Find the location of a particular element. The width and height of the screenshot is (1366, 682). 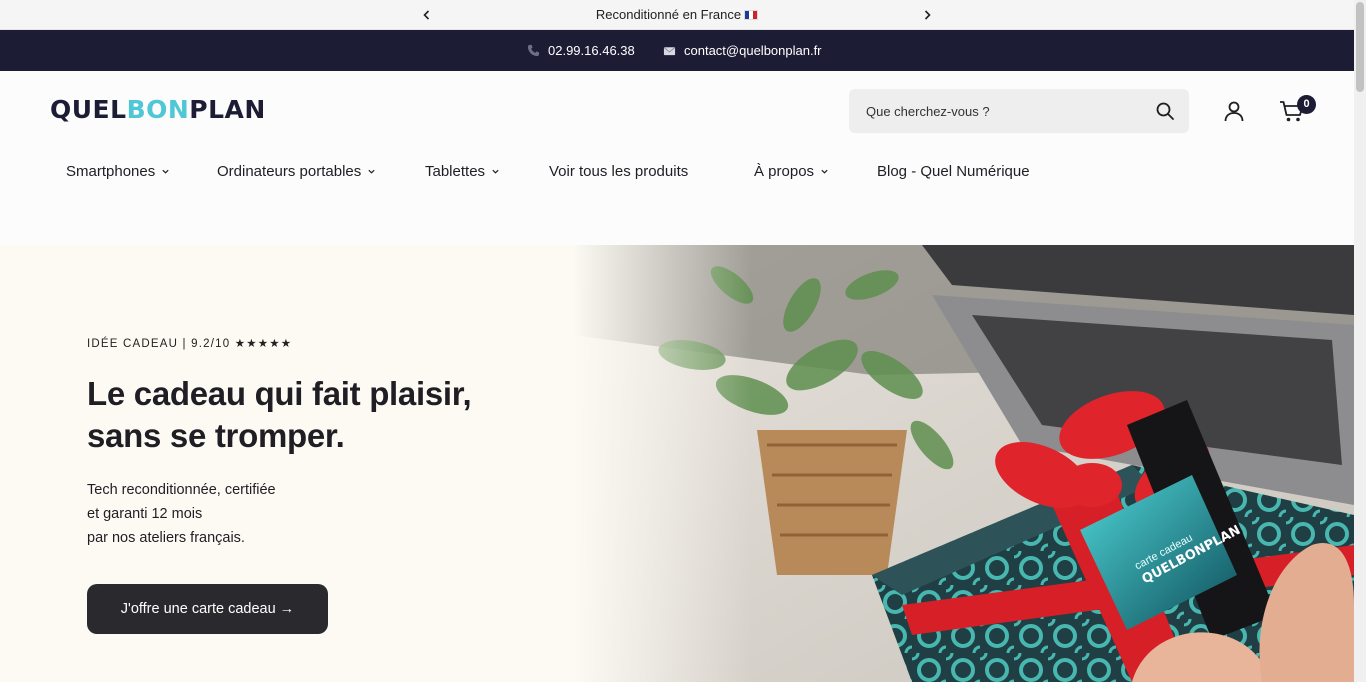

phone-link: 02.99.16.46.38 is located at coordinates (581, 50).